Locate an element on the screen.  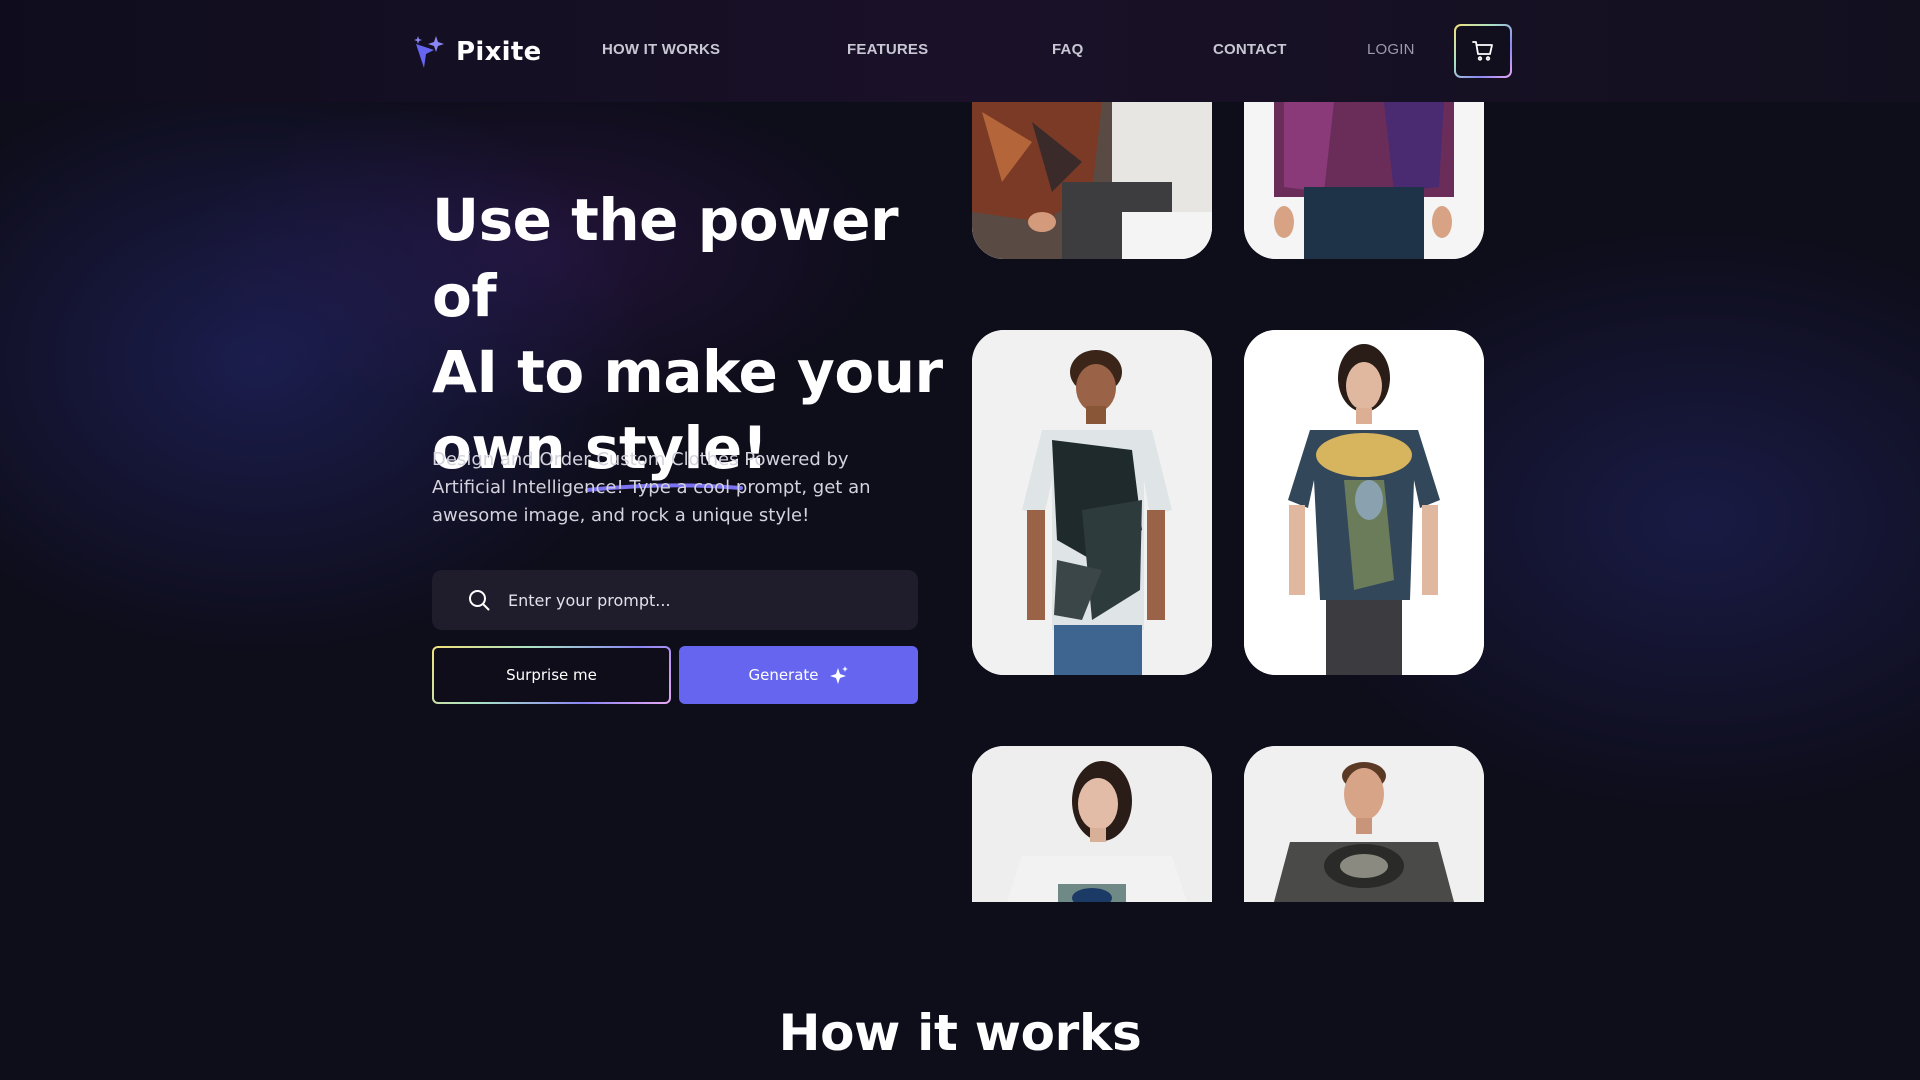
gallery-photo-peacock-tshirt is located at coordinates (1364, 502).